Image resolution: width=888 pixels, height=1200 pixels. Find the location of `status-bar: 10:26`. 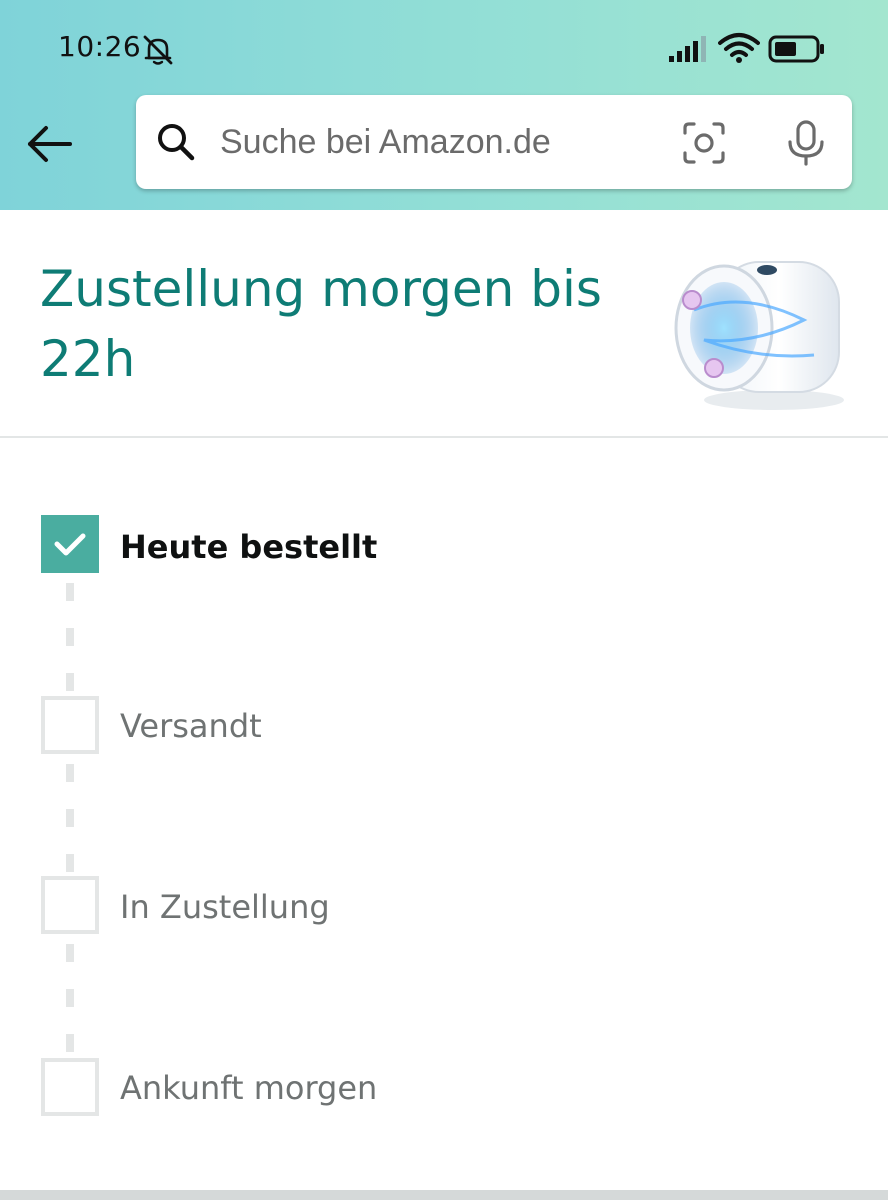

status-bar: 10:26 is located at coordinates (444, 48).